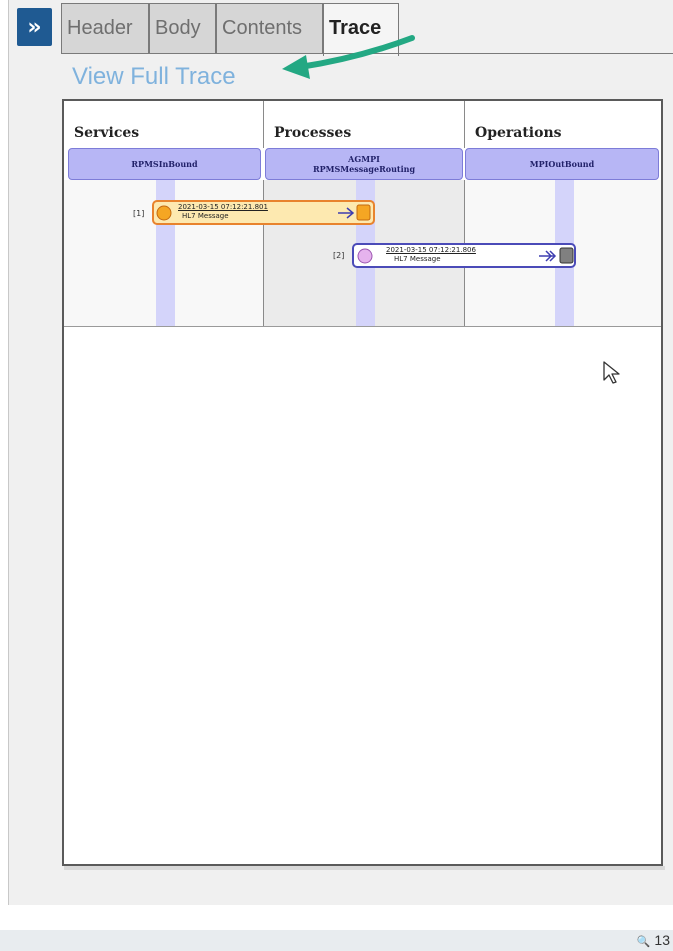  Describe the element at coordinates (611, 372) in the screenshot. I see `mouse-cursor-icon` at that location.